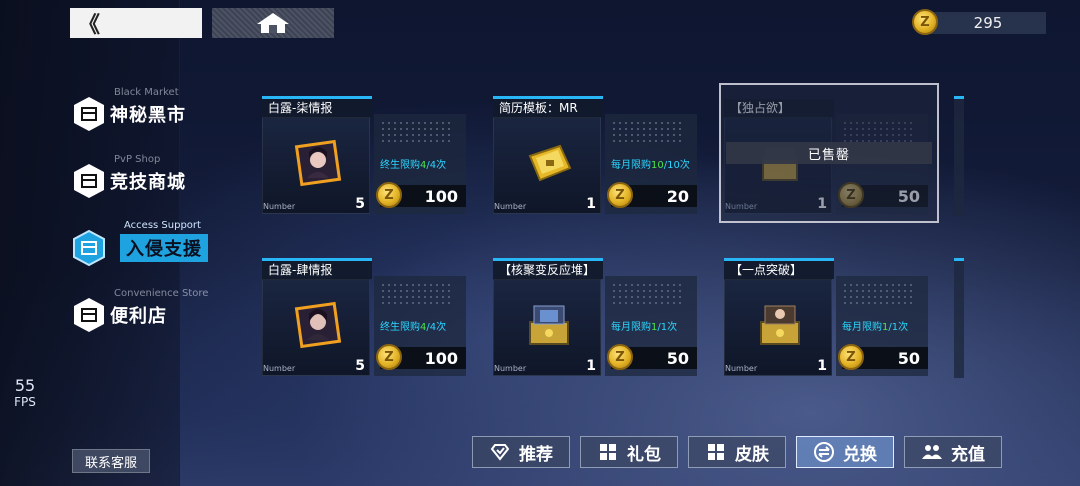  I want to click on exchange-icon, so click(824, 452).